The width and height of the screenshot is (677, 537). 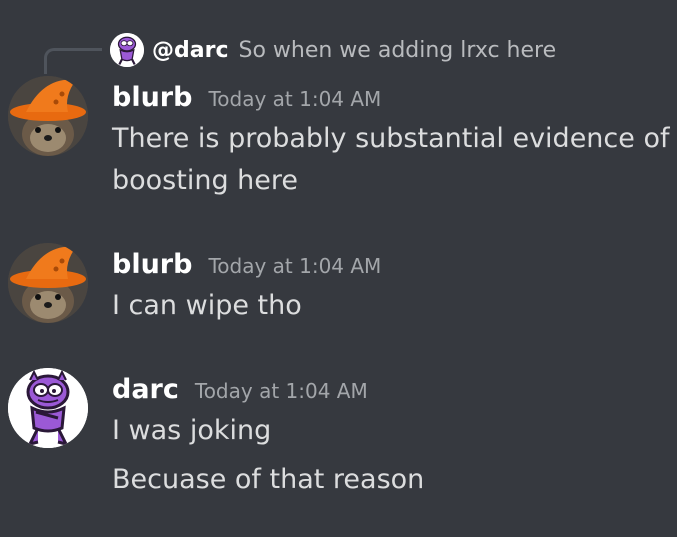 What do you see at coordinates (268, 479) in the screenshot?
I see `message-text: Becuase of that reason` at bounding box center [268, 479].